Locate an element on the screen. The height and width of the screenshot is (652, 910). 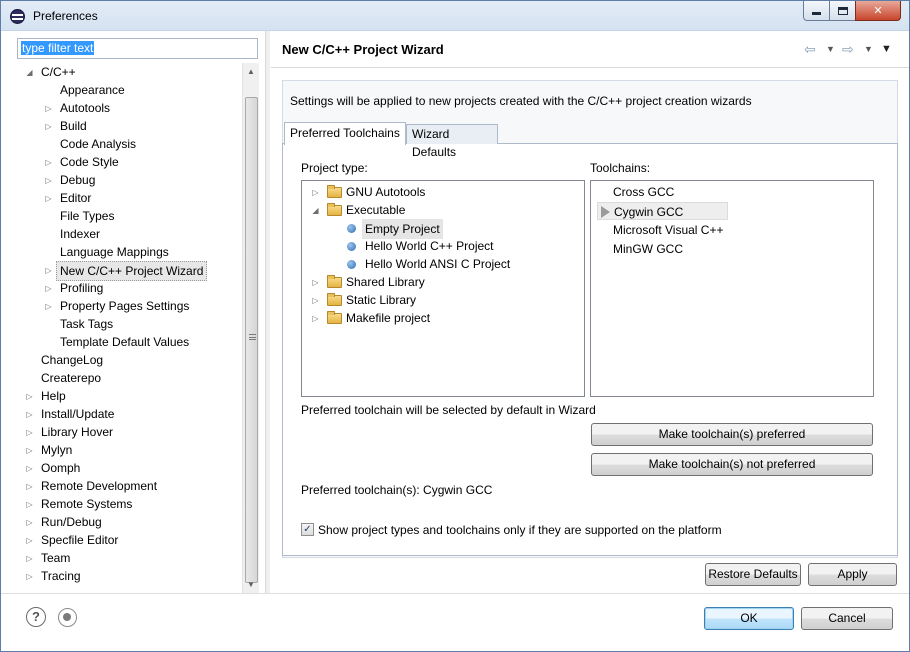
project-type-label: Project type: is located at coordinates (334, 168).